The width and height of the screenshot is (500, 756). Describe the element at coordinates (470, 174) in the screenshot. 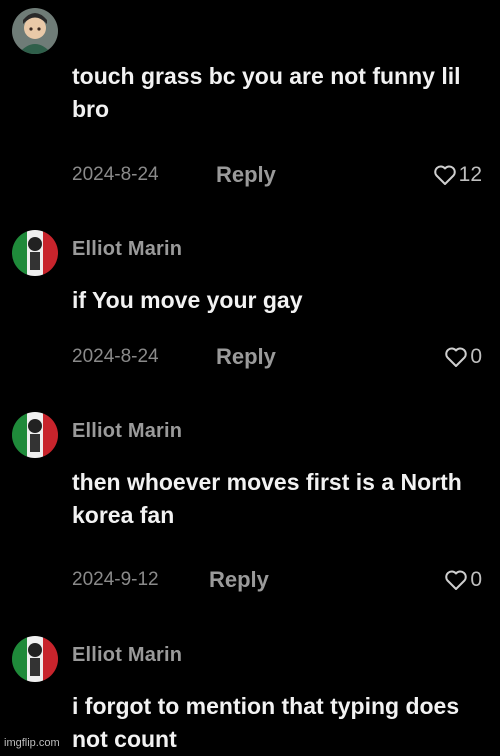

I see `like-count: 12` at that location.